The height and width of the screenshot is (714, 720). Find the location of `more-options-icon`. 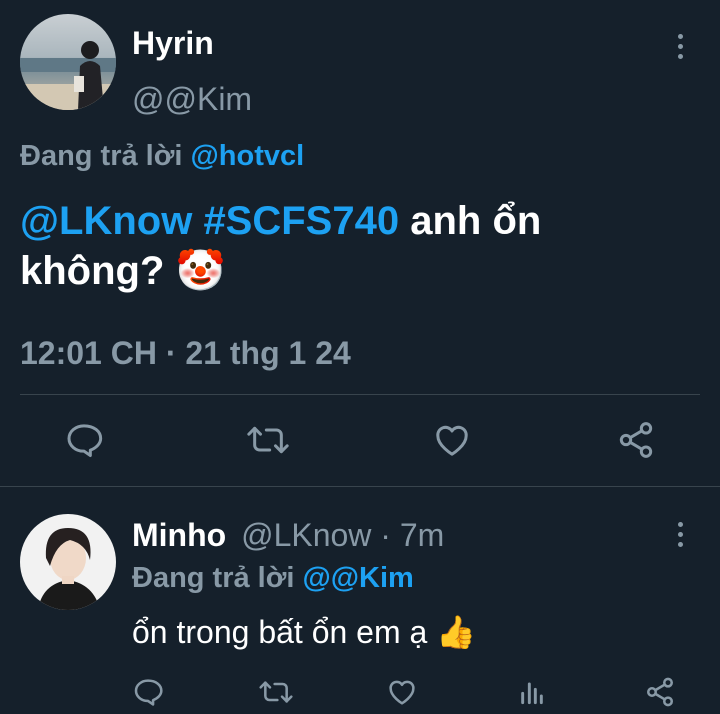

more-options-icon is located at coordinates (680, 46).